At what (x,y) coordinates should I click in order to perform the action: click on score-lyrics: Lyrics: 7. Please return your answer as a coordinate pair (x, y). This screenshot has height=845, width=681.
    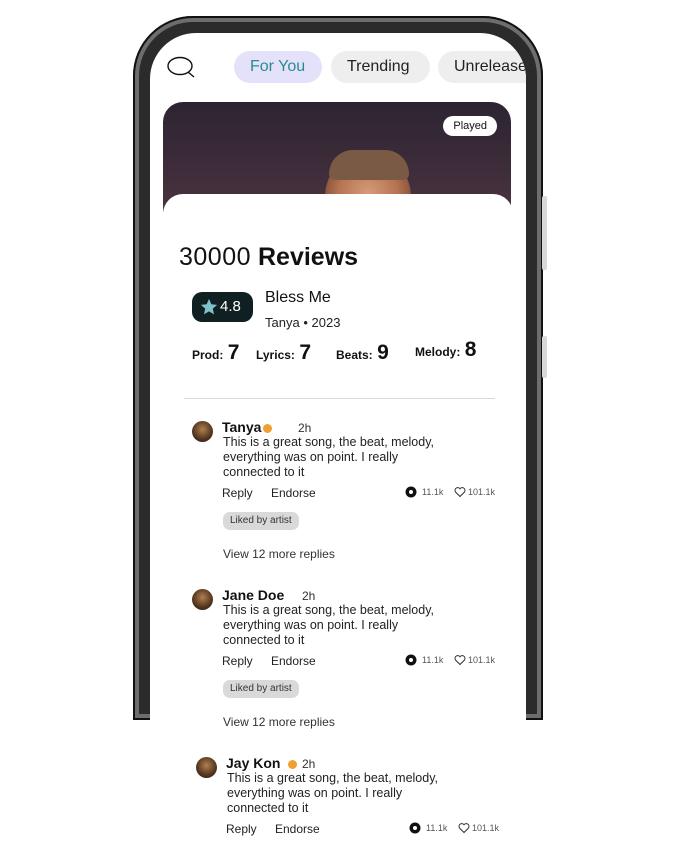
    Looking at the image, I should click on (283, 353).